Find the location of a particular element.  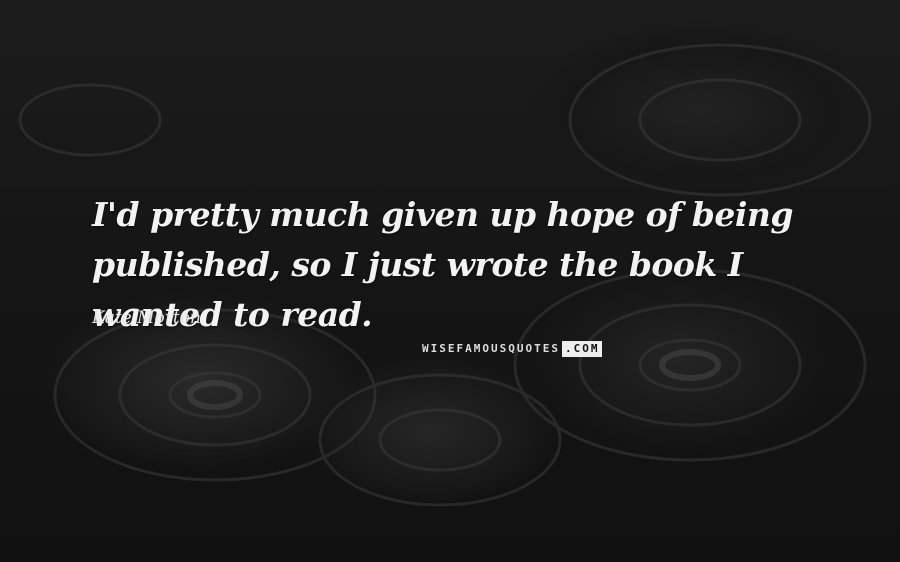

watermark-domain-suffix: .COM is located at coordinates (582, 349).